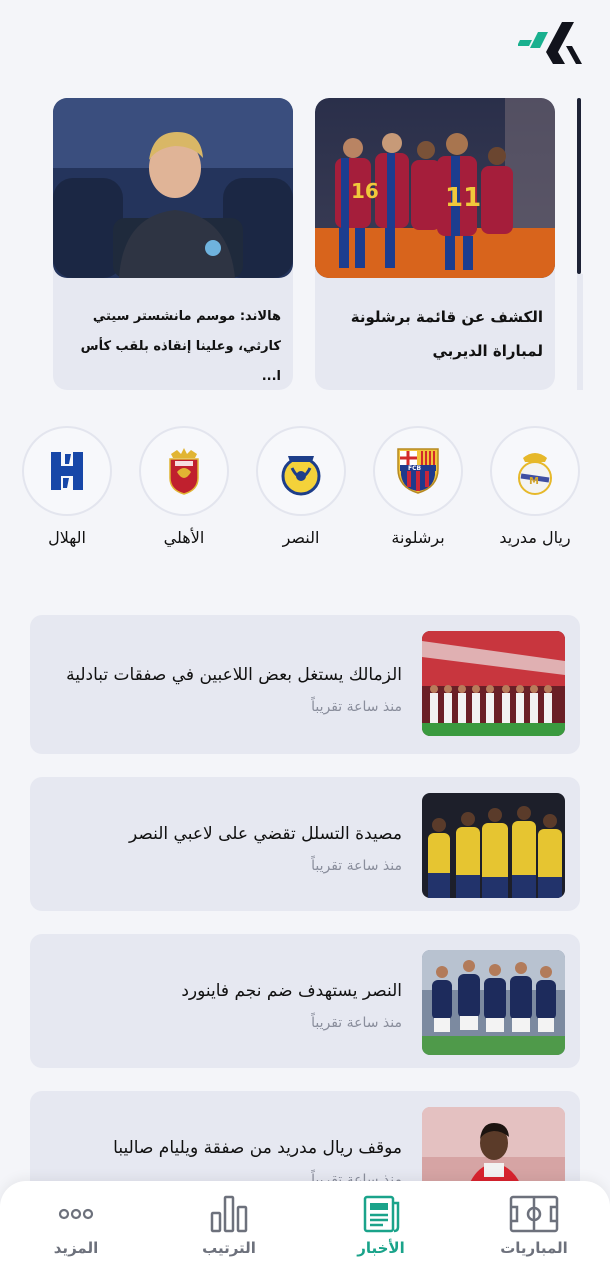 This screenshot has width=610, height=1274. What do you see at coordinates (76, 1248) in the screenshot?
I see `nav-label: المزيد` at bounding box center [76, 1248].